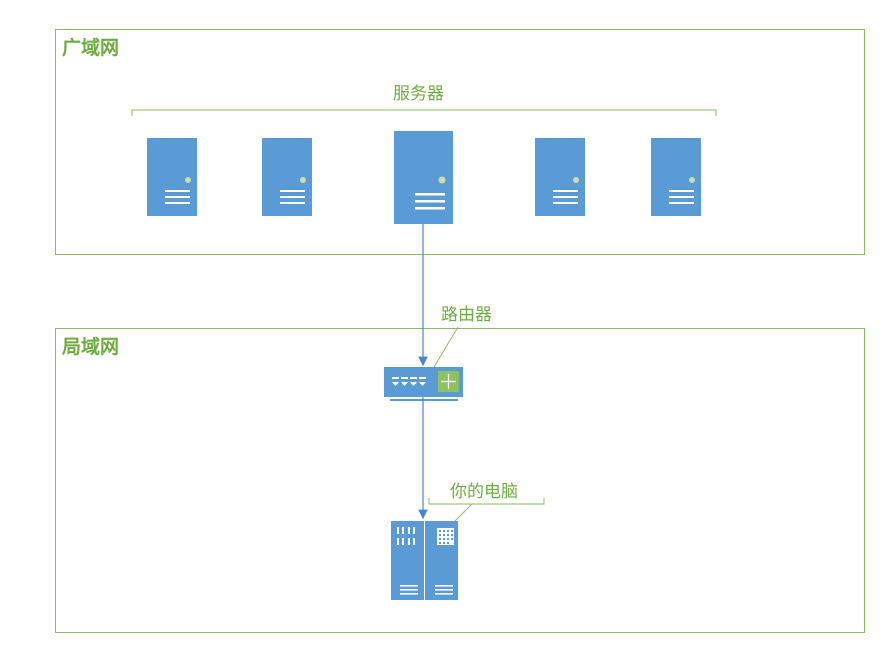  What do you see at coordinates (424, 112) in the screenshot?
I see `servers-bracket` at bounding box center [424, 112].